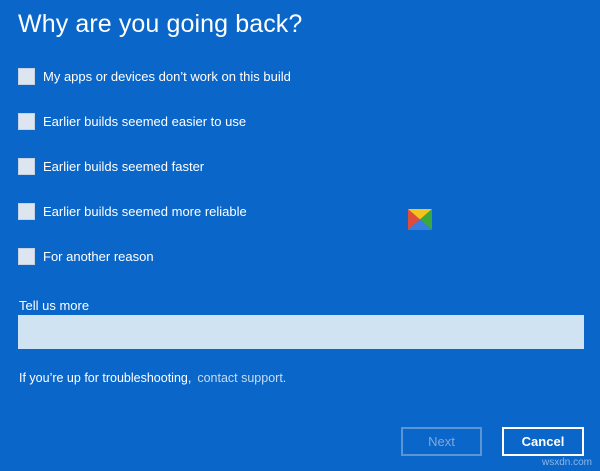 The height and width of the screenshot is (471, 600). I want to click on windows-insider-logo-icon, so click(420, 219).